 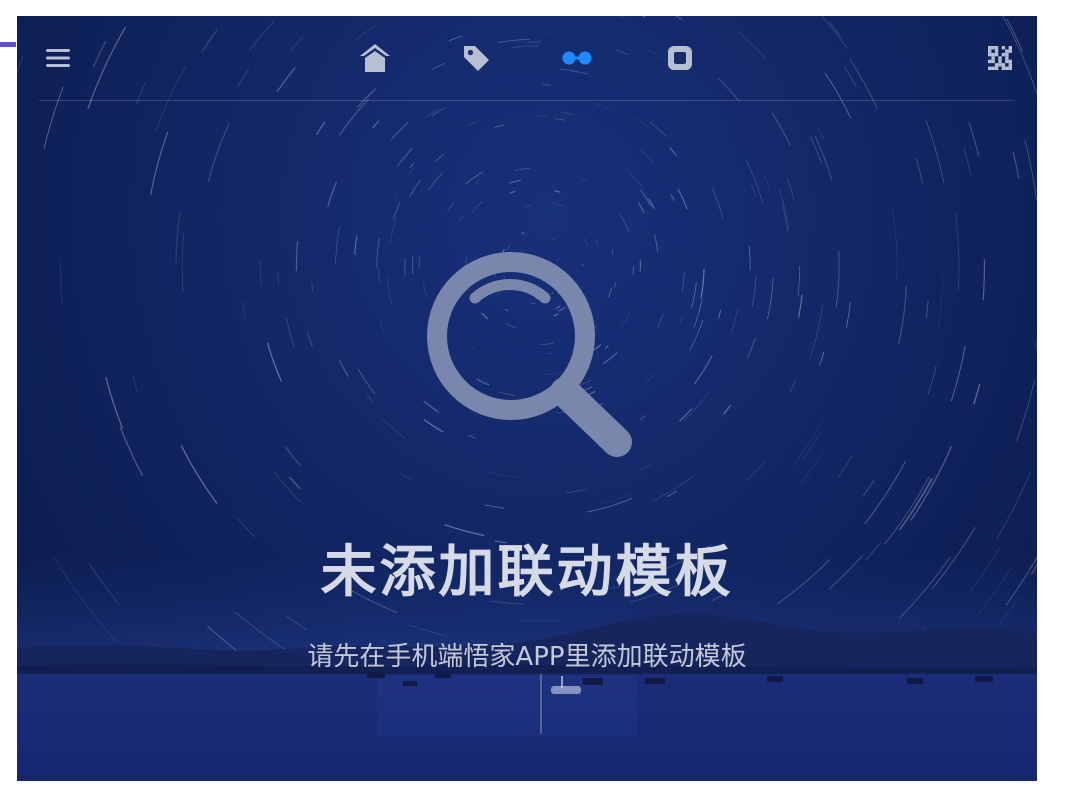 I want to click on home-icon, so click(x=375, y=58).